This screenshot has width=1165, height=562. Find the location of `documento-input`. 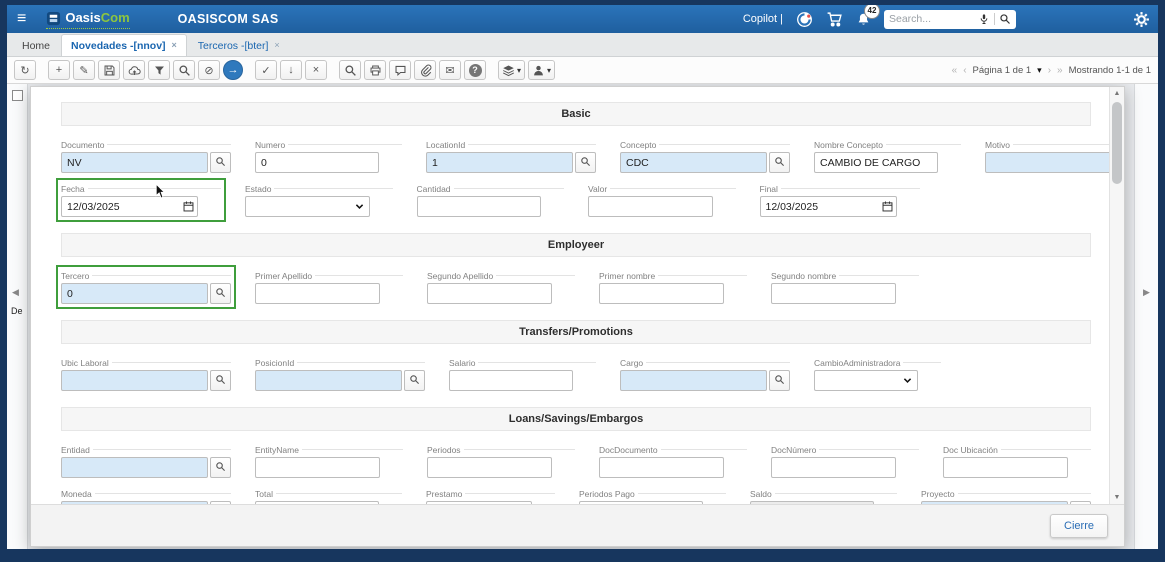

documento-input is located at coordinates (134, 162).